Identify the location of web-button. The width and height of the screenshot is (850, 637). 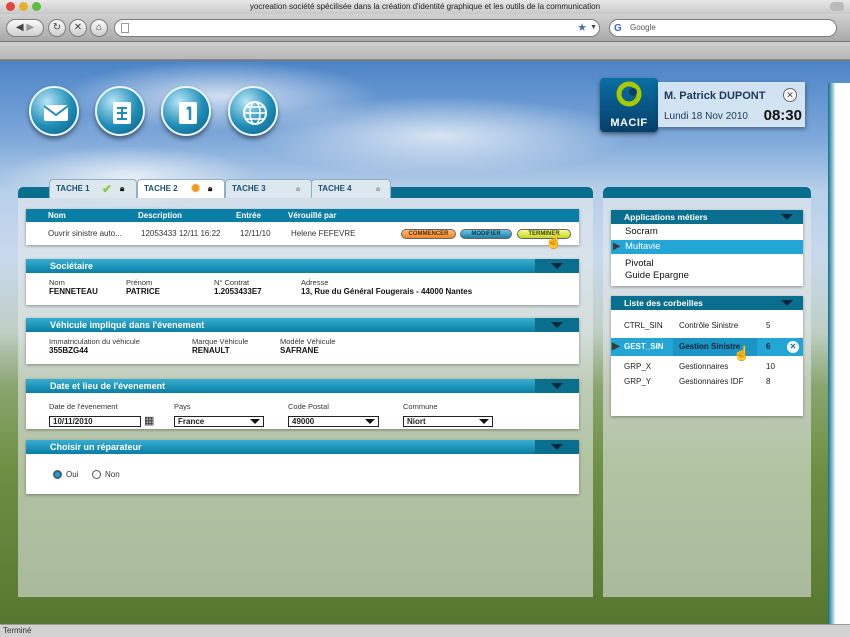
(253, 111).